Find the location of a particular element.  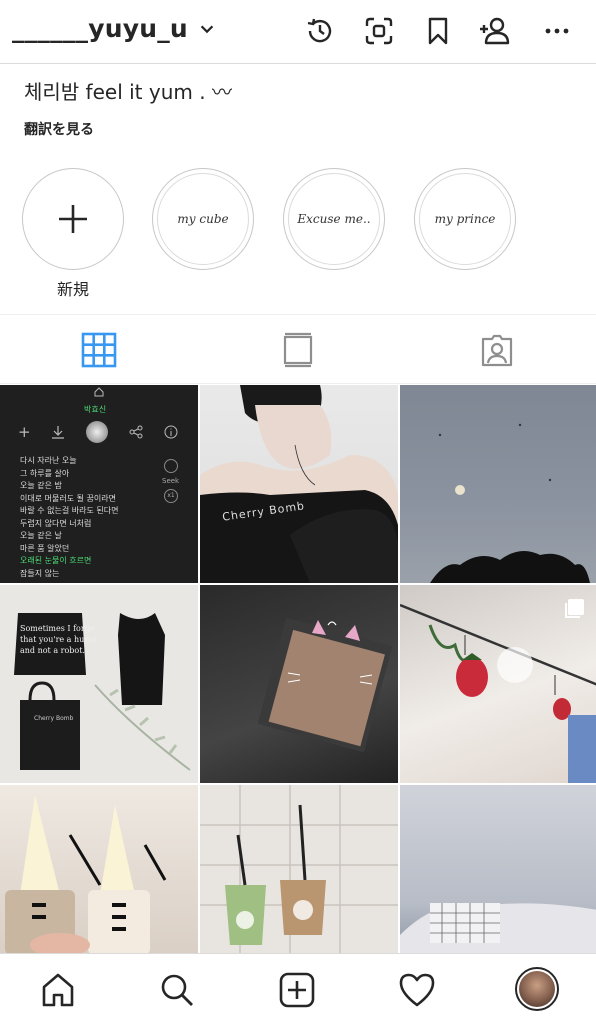

profile-bio: 체리밤 feel it yum . 〰 is located at coordinates (128, 92).